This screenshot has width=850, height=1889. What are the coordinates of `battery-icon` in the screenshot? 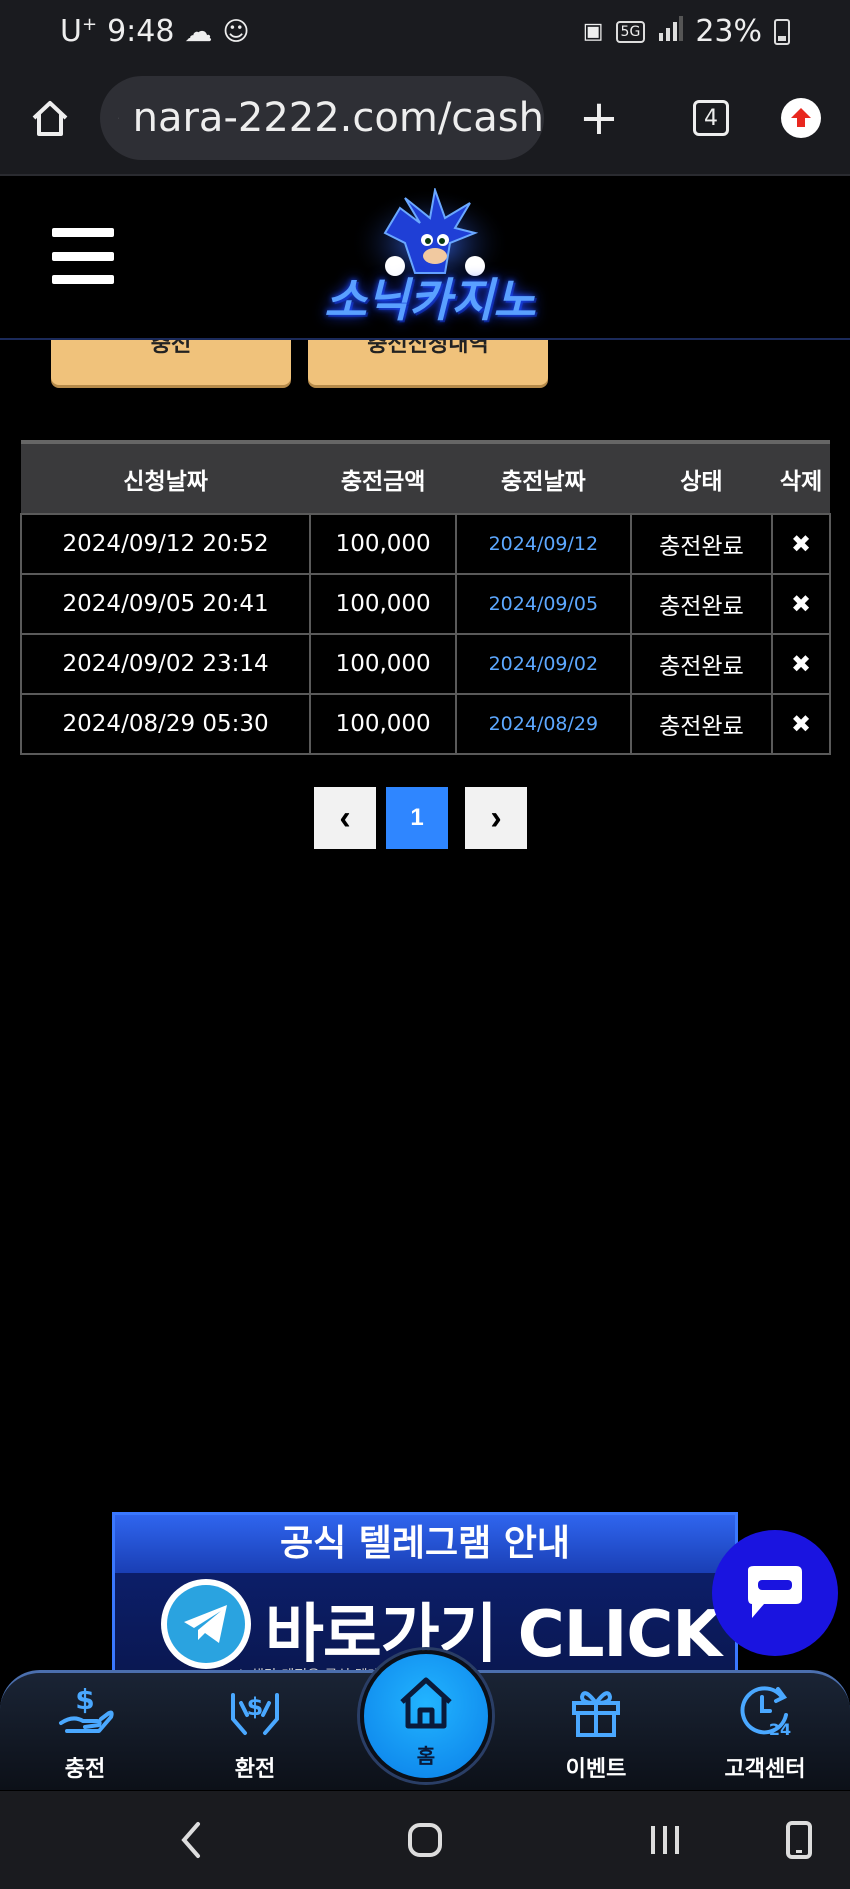 It's located at (782, 31).